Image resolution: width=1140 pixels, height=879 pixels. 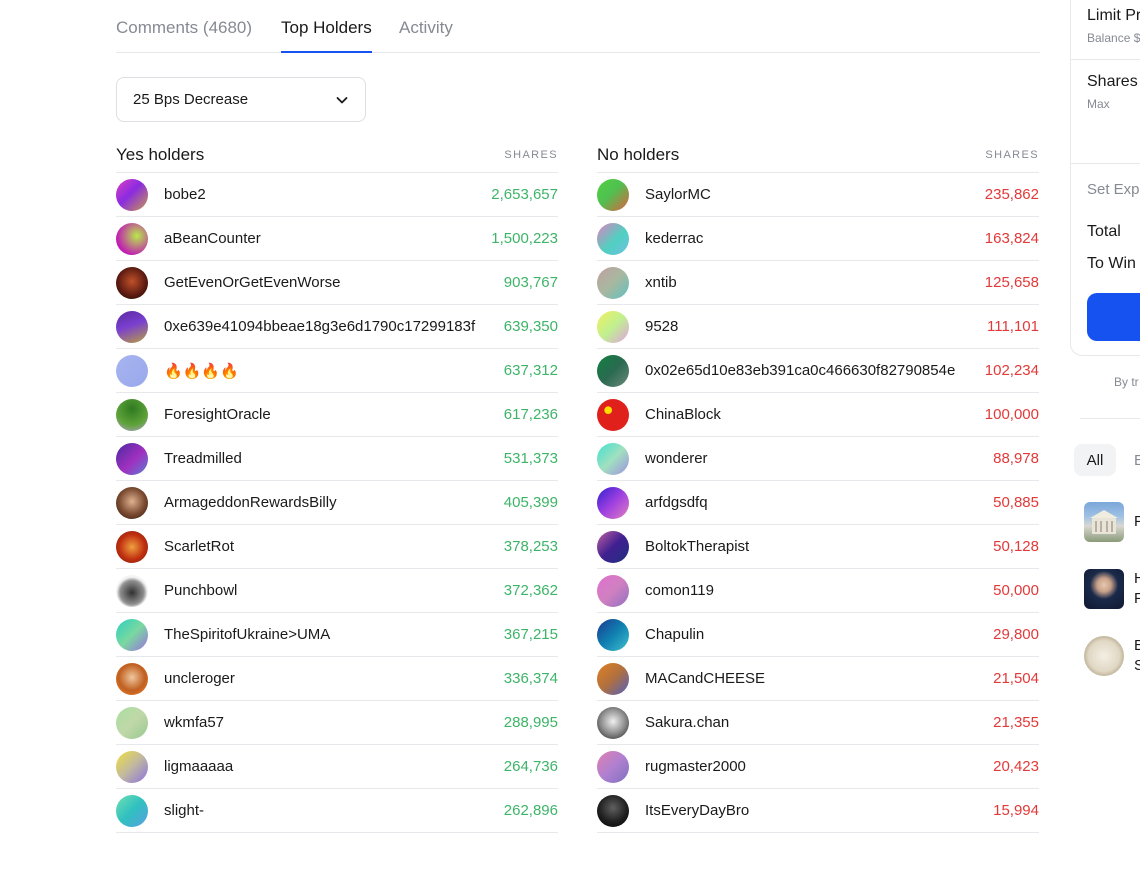 I want to click on holder-name: SaylorMC, so click(x=814, y=194).